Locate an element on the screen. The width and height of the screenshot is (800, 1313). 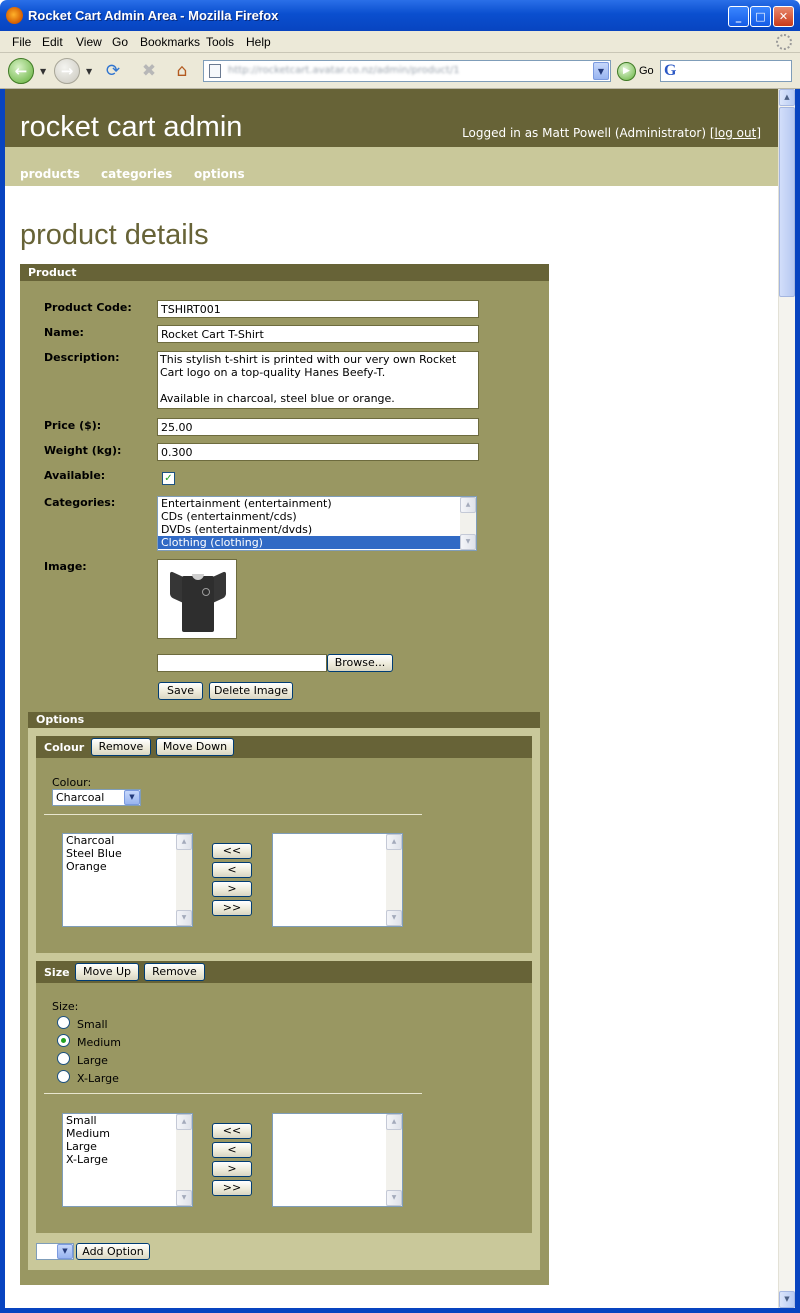
scroll-thumb is located at coordinates (787, 202).